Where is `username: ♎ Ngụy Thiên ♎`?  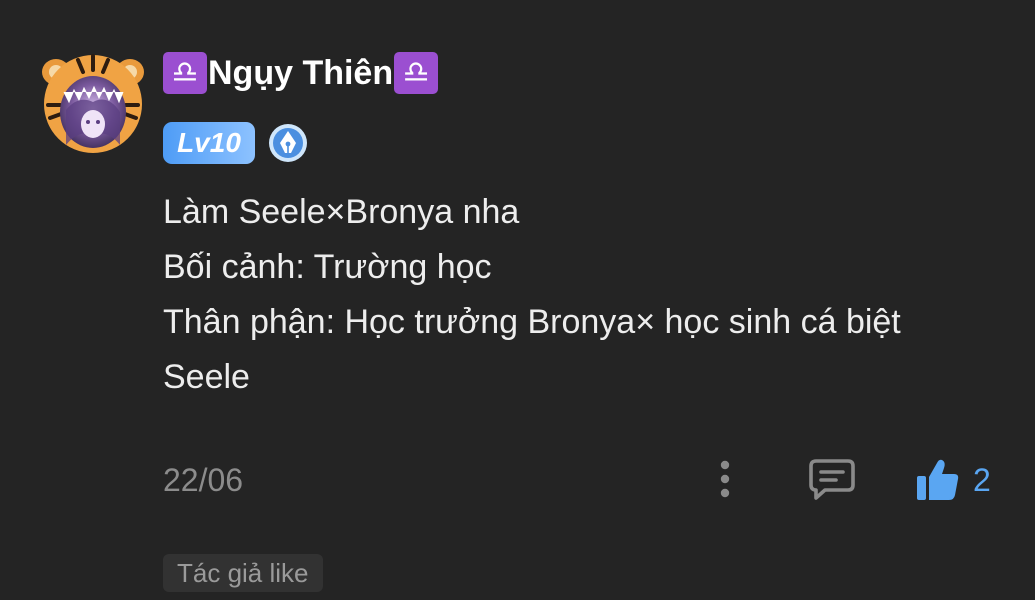
username: ♎ Ngụy Thiên ♎ is located at coordinates (301, 73).